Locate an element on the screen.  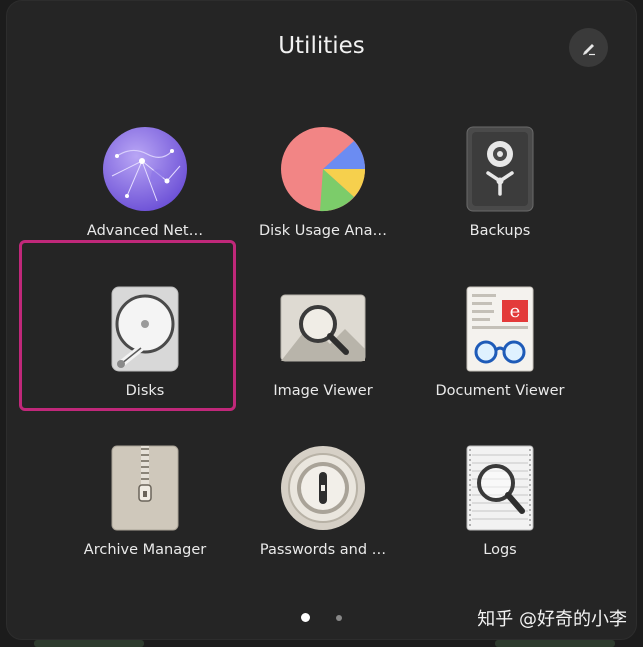
pencil-icon is located at coordinates (588, 49).